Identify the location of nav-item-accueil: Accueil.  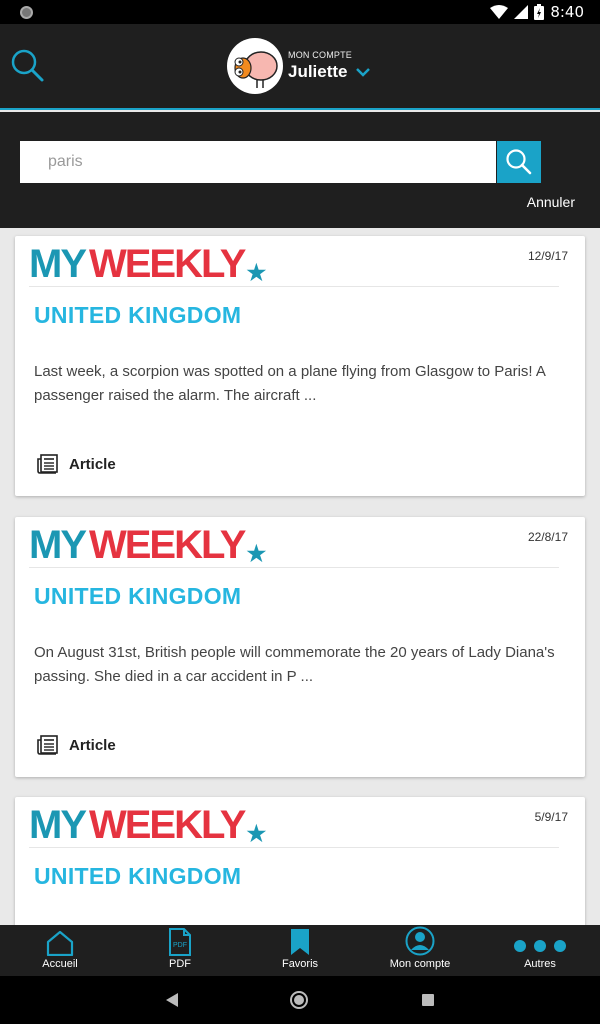
(60, 950).